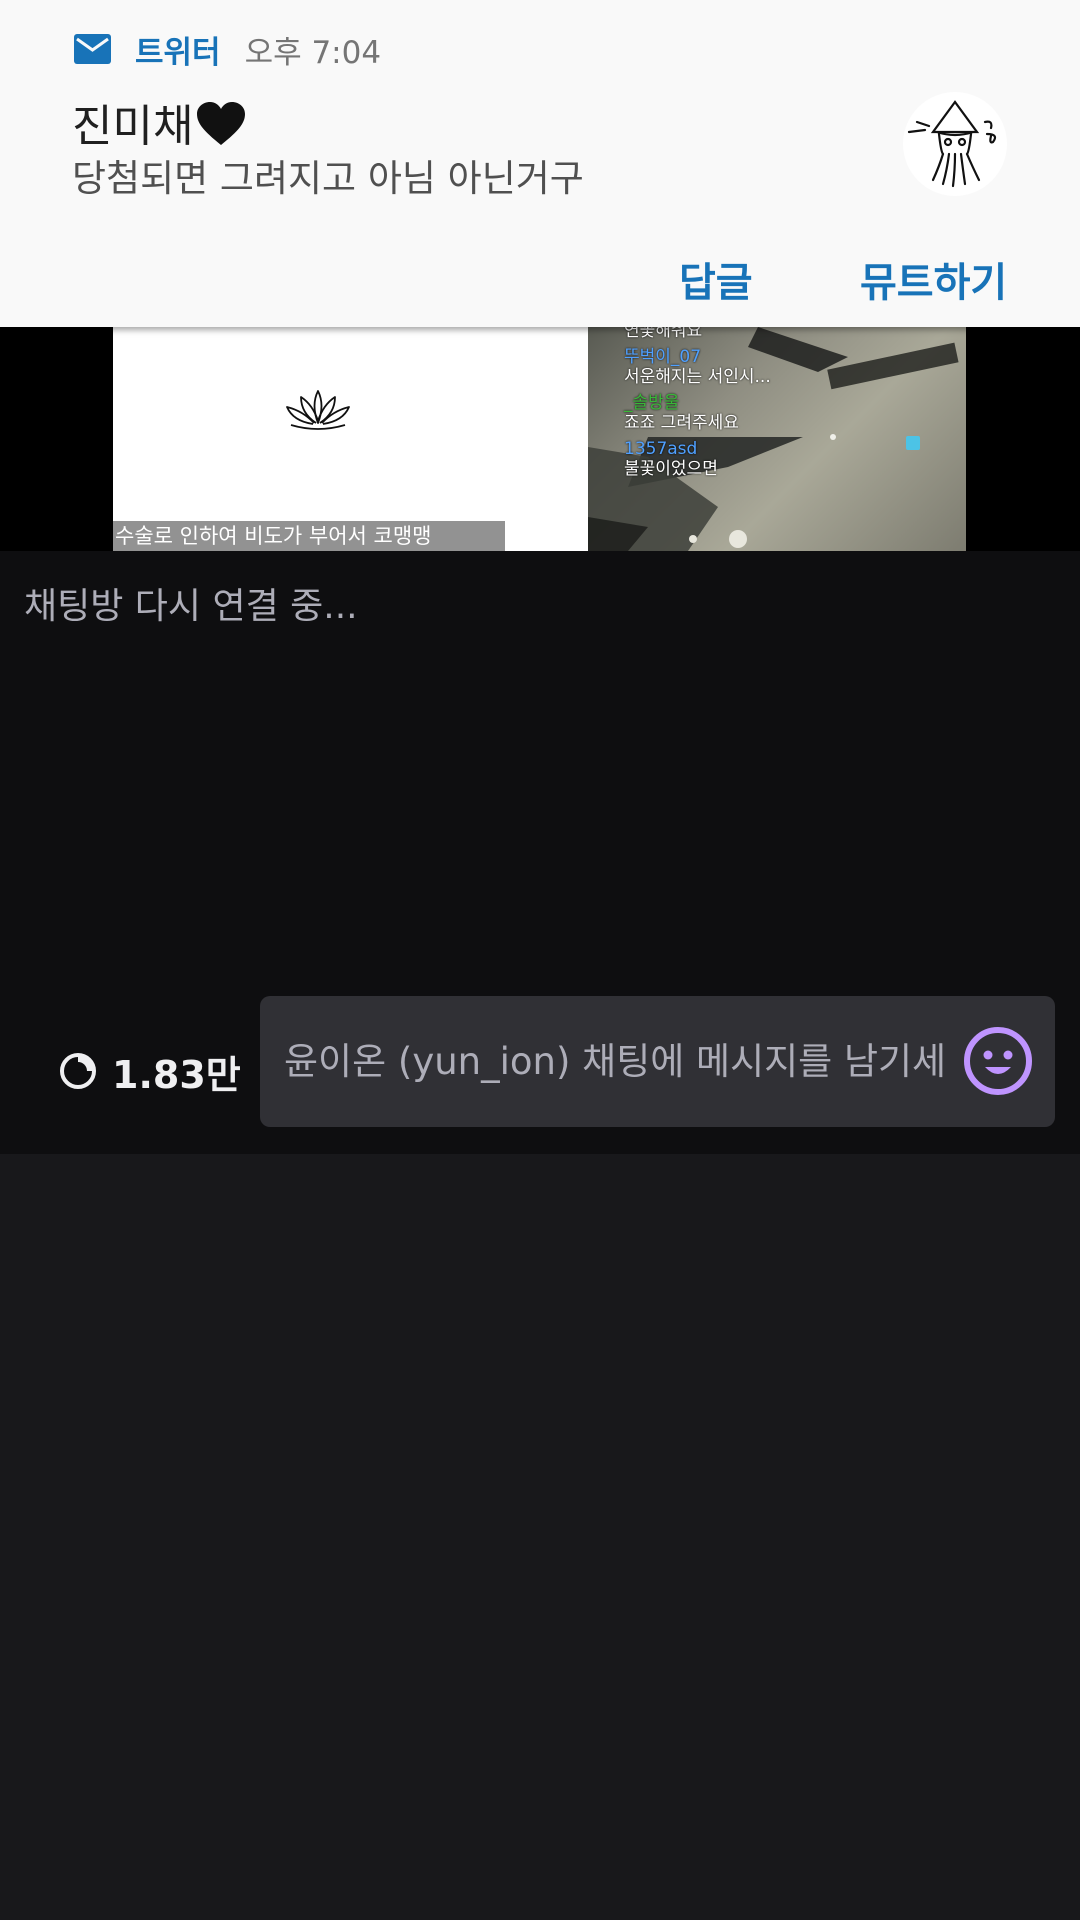 The width and height of the screenshot is (1080, 1920). I want to click on overlay-chat-user: 뚜벅이_07, so click(663, 357).